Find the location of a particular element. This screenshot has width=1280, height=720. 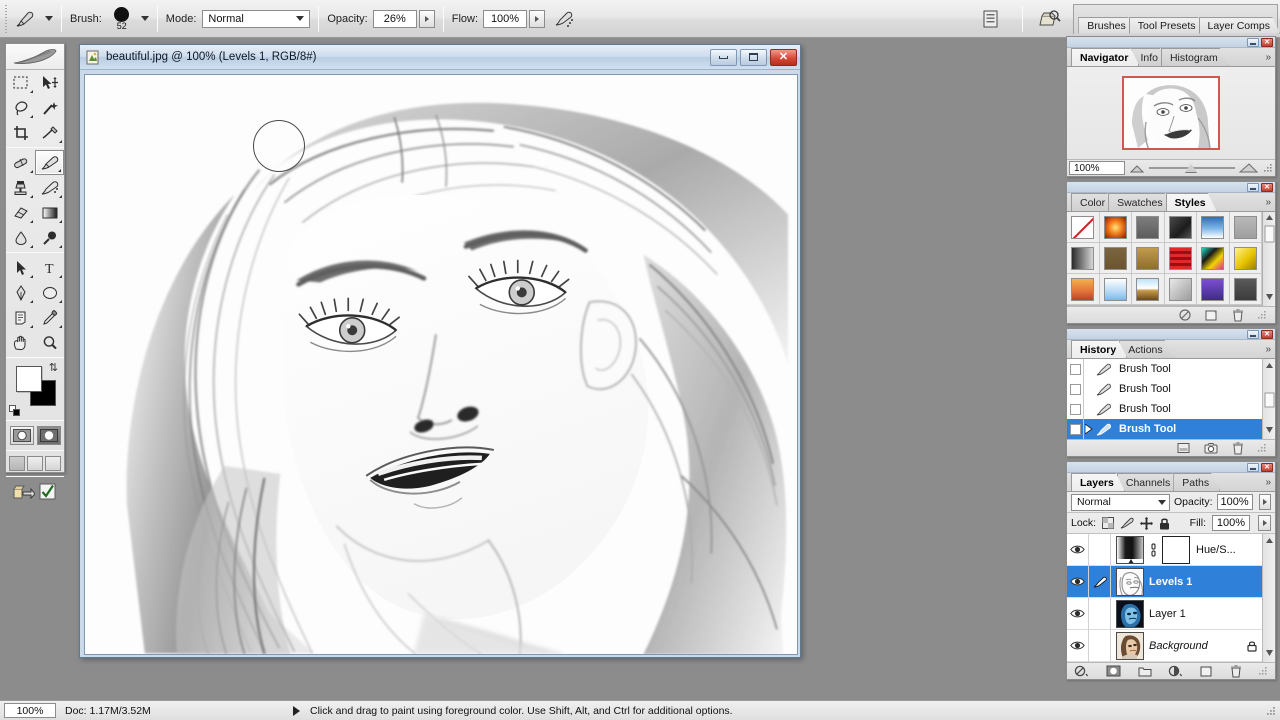

style-graffiti is located at coordinates (1213, 258).